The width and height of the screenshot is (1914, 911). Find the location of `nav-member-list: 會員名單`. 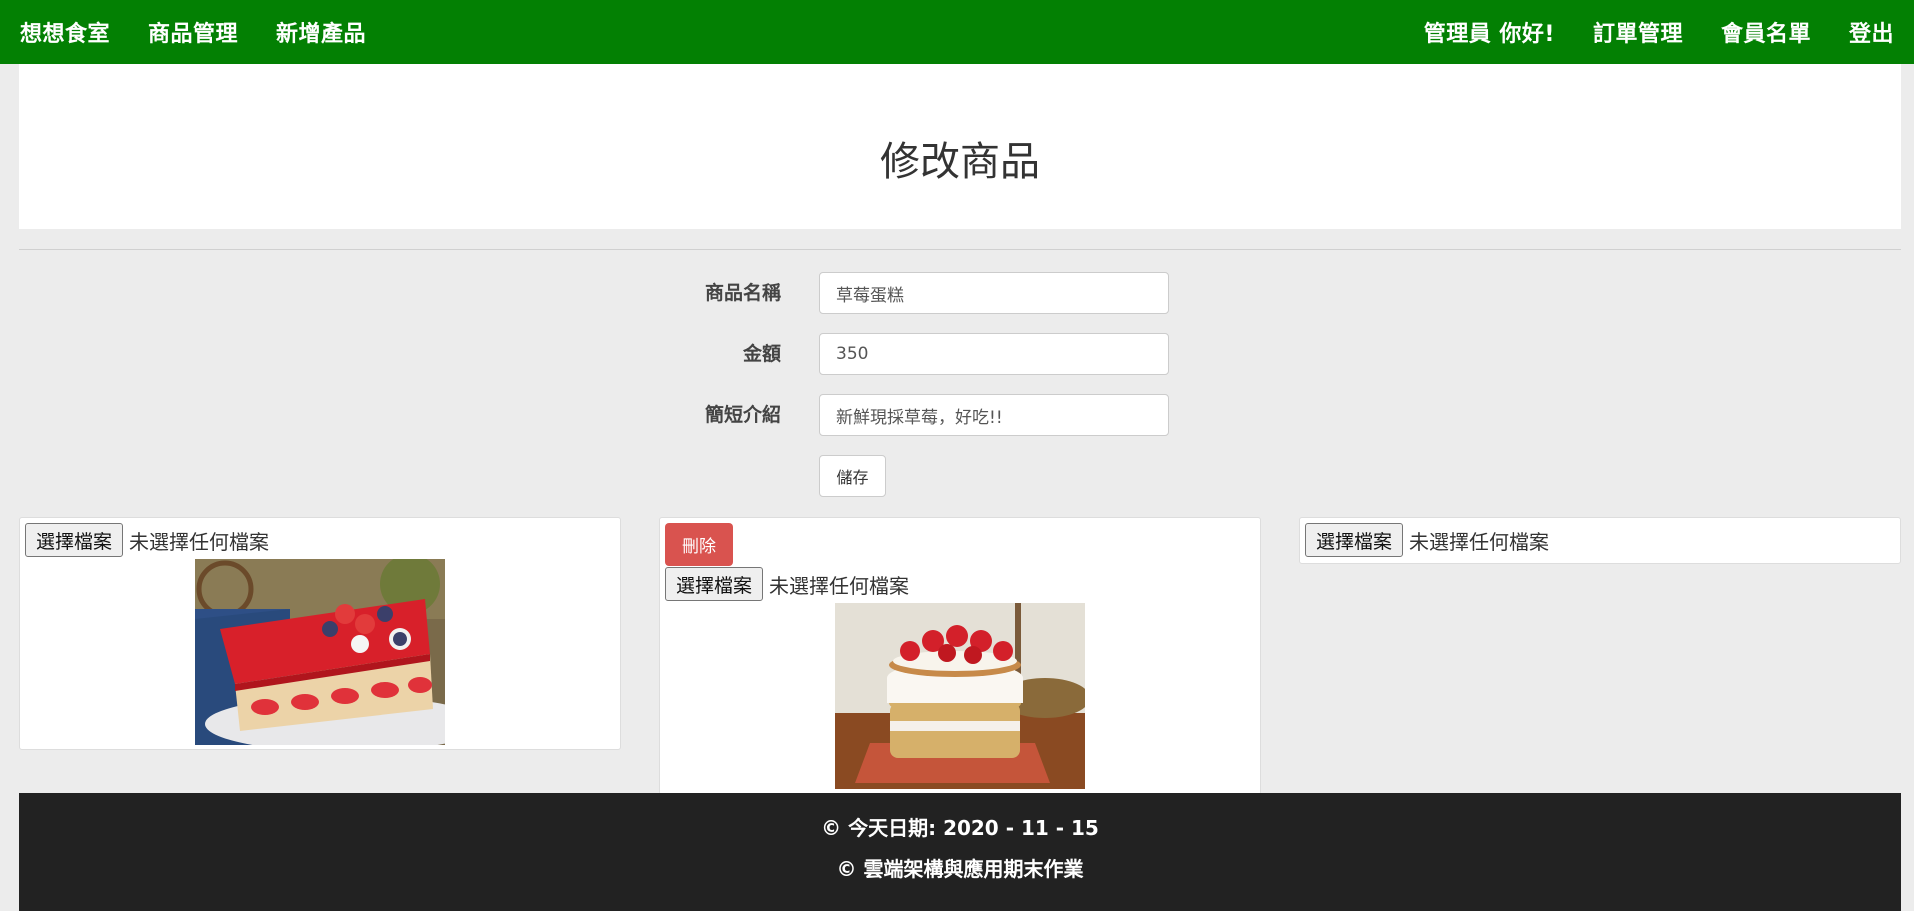

nav-member-list: 會員名單 is located at coordinates (1766, 32).